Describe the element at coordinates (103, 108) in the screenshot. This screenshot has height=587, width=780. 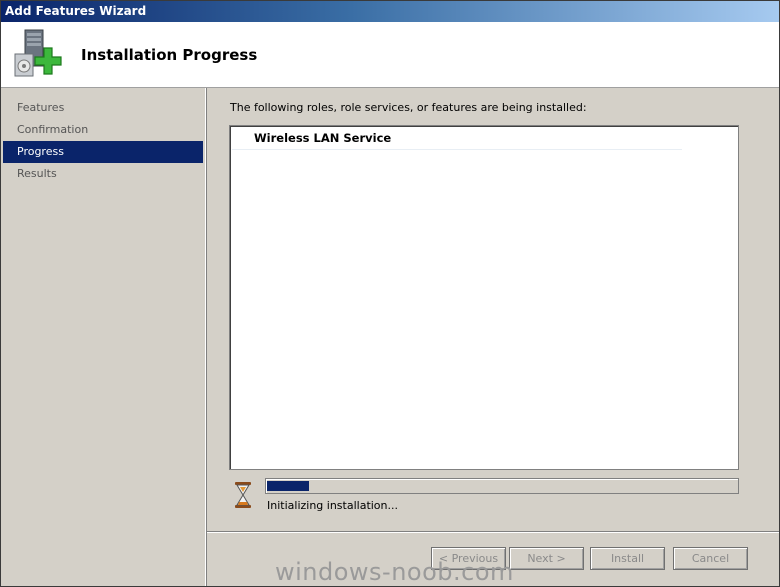
I see `nav-item-features: Features` at that location.